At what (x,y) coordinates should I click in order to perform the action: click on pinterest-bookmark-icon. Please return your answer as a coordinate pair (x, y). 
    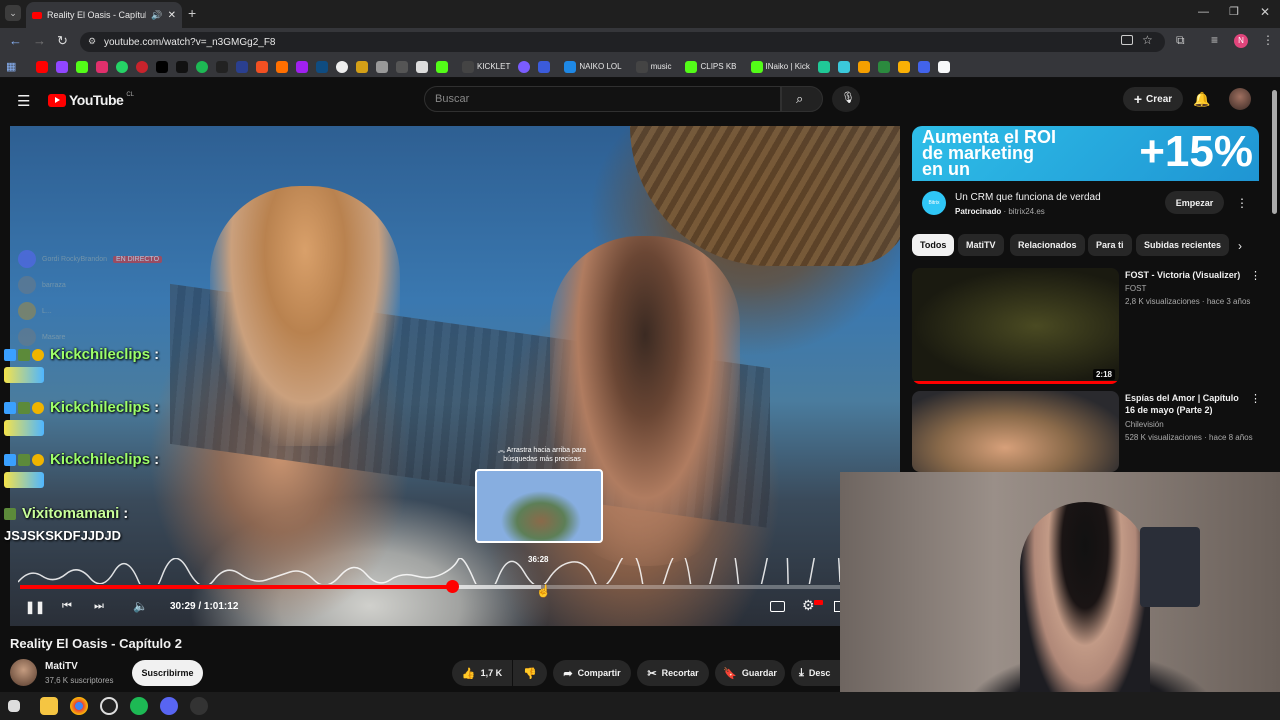
    Looking at the image, I should click on (142, 66).